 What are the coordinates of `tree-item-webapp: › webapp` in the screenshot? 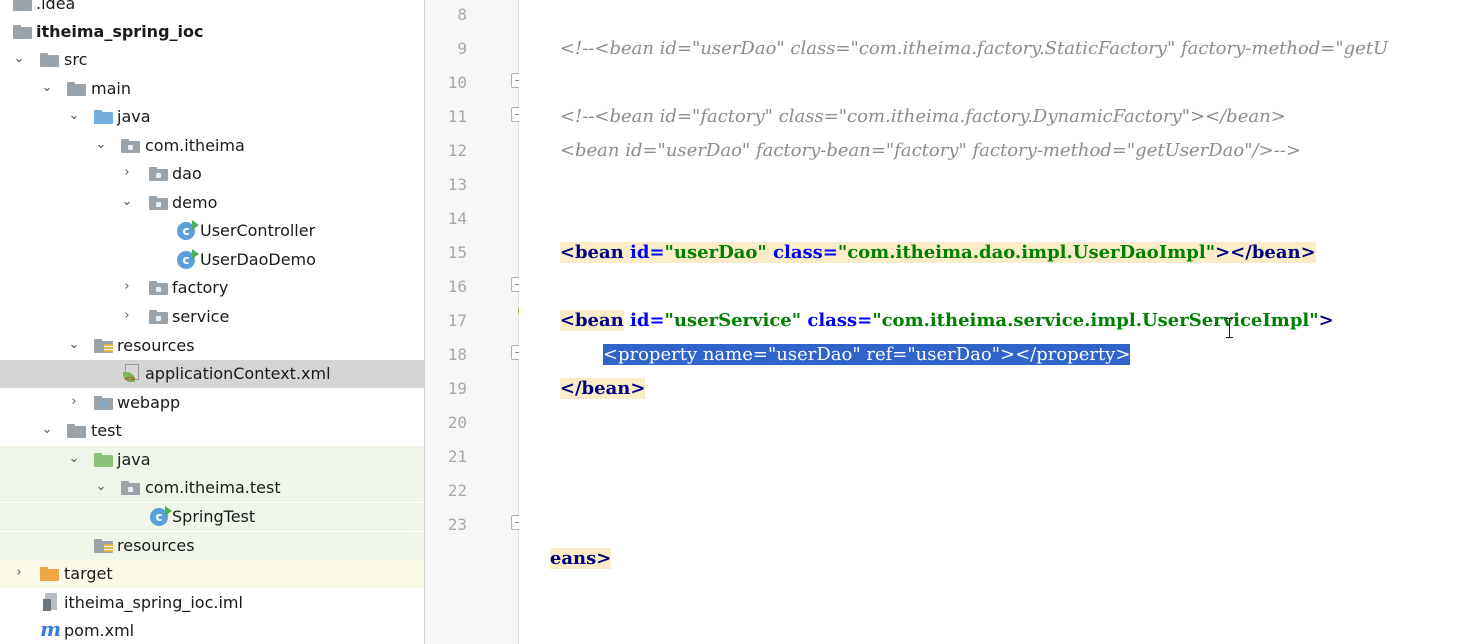 It's located at (212, 403).